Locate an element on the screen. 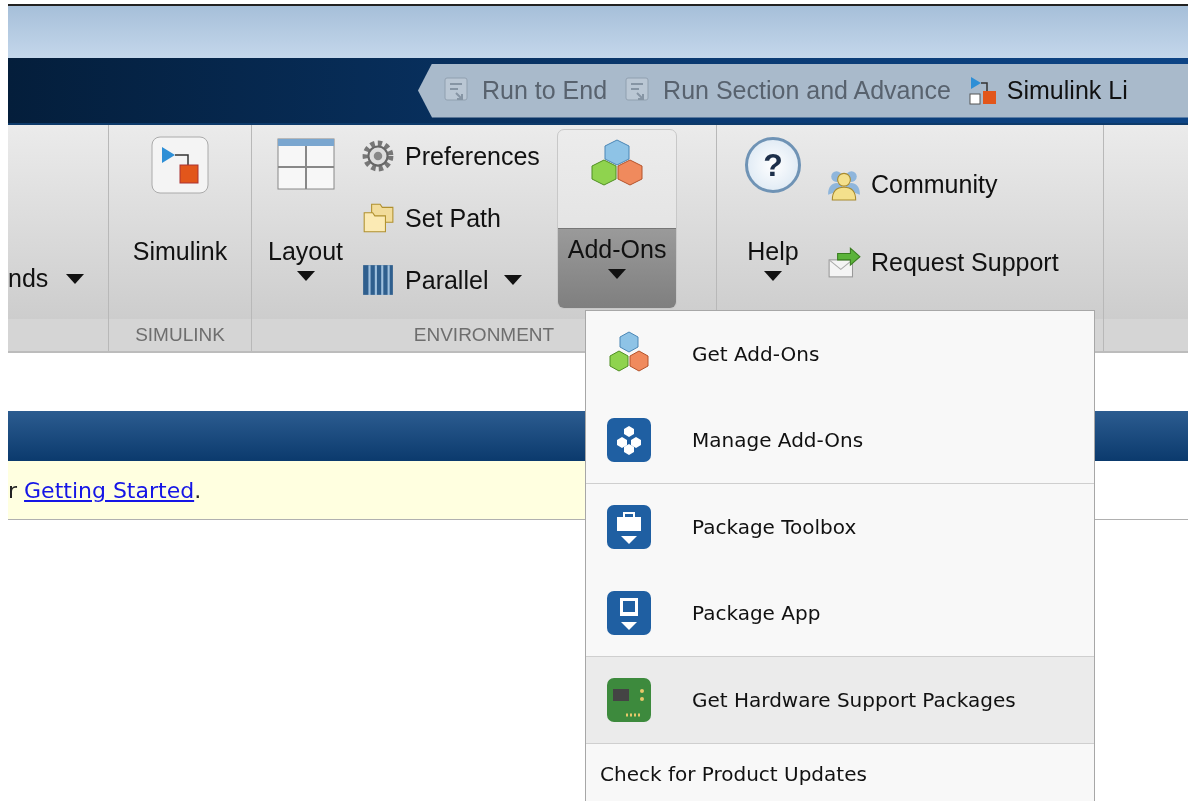 The height and width of the screenshot is (801, 1188). toolbar-button: Parallel is located at coordinates (455, 280).